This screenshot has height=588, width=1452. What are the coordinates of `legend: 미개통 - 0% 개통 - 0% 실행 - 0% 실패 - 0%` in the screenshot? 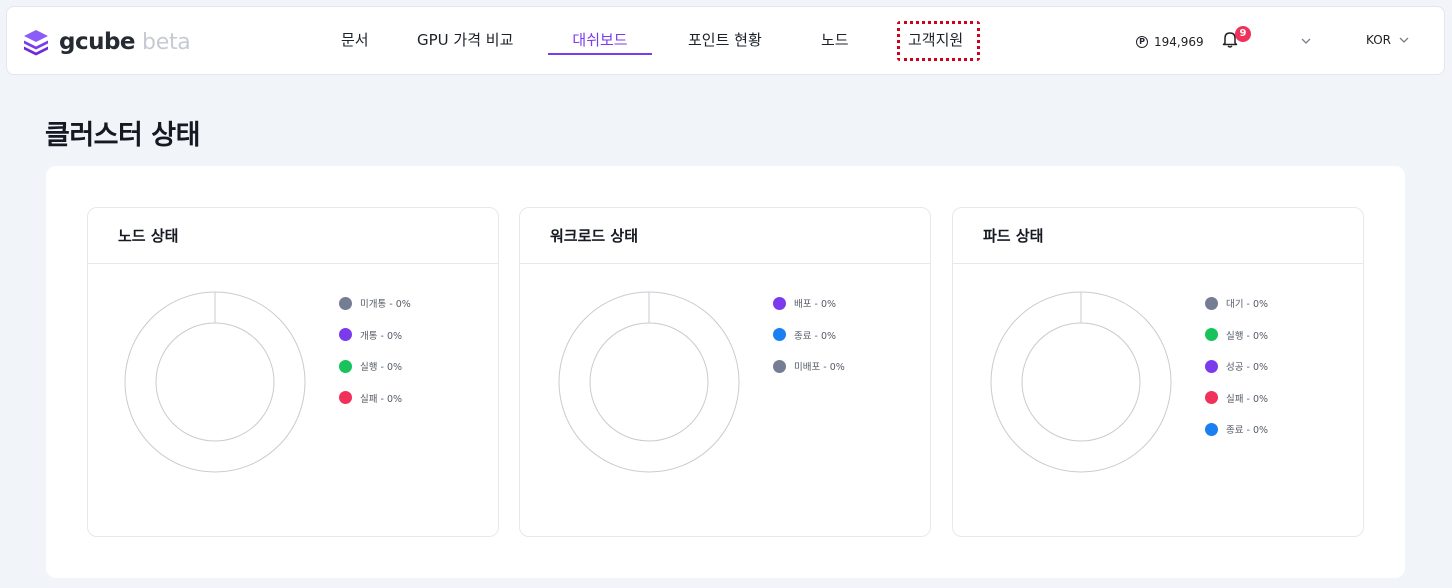 It's located at (375, 359).